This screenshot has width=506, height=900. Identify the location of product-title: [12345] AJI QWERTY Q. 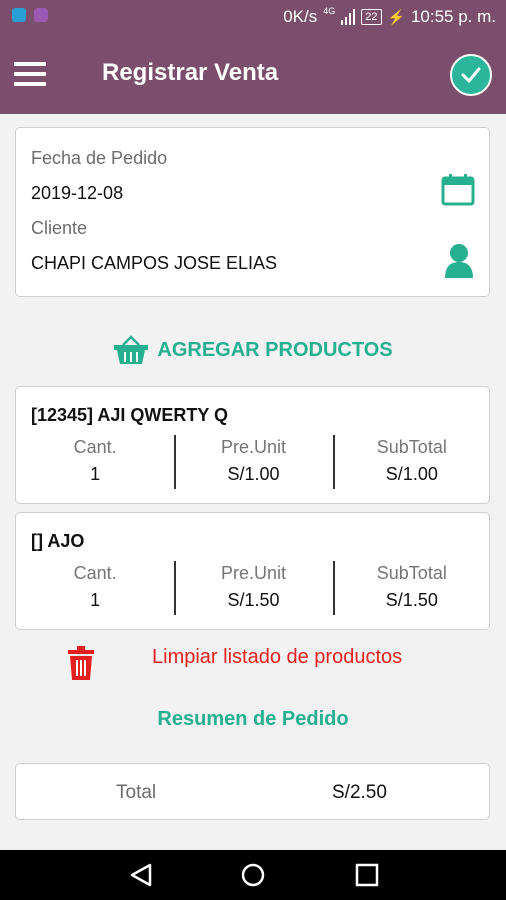
(130, 415).